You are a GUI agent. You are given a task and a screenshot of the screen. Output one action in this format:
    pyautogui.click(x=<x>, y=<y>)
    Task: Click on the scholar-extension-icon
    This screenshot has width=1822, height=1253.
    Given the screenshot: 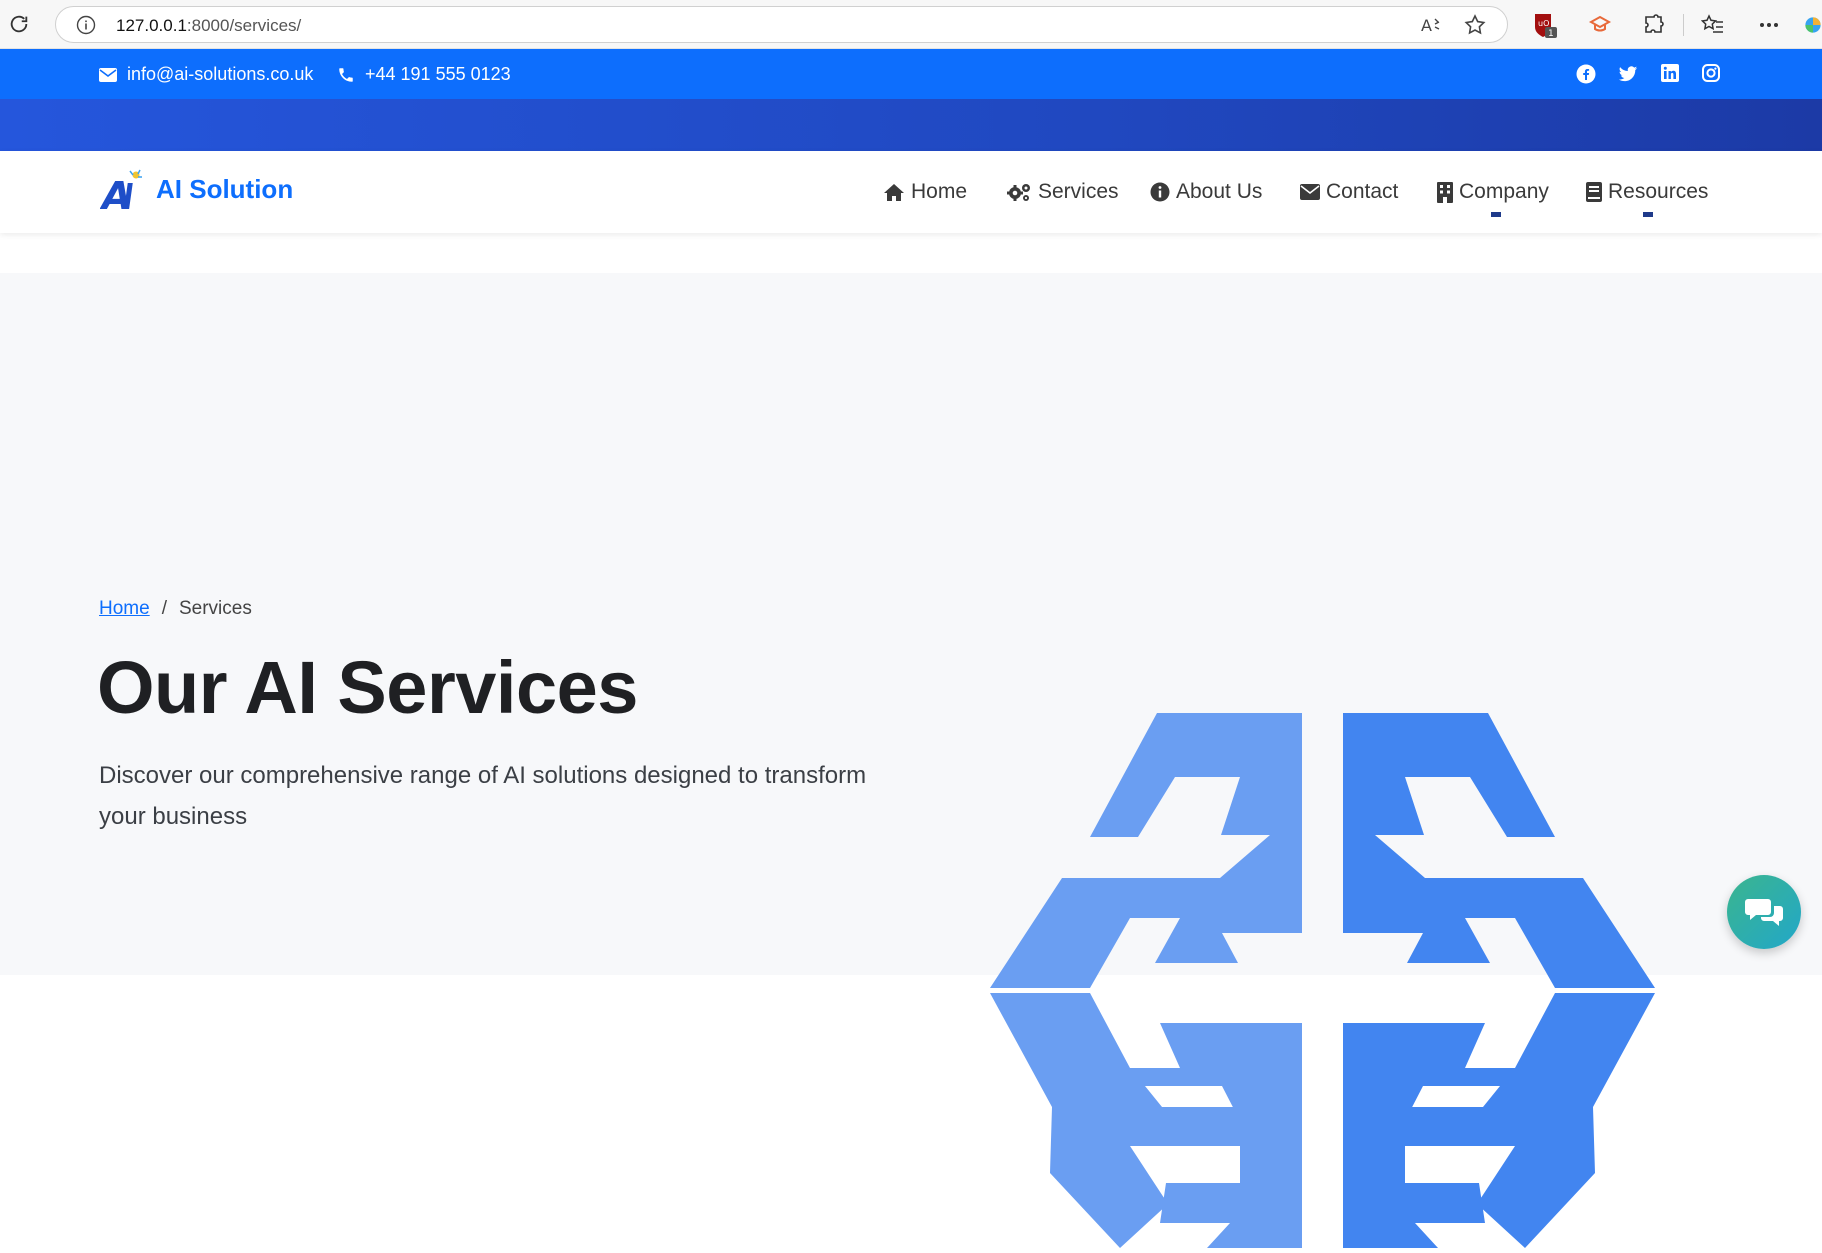 What is the action you would take?
    pyautogui.click(x=1600, y=25)
    